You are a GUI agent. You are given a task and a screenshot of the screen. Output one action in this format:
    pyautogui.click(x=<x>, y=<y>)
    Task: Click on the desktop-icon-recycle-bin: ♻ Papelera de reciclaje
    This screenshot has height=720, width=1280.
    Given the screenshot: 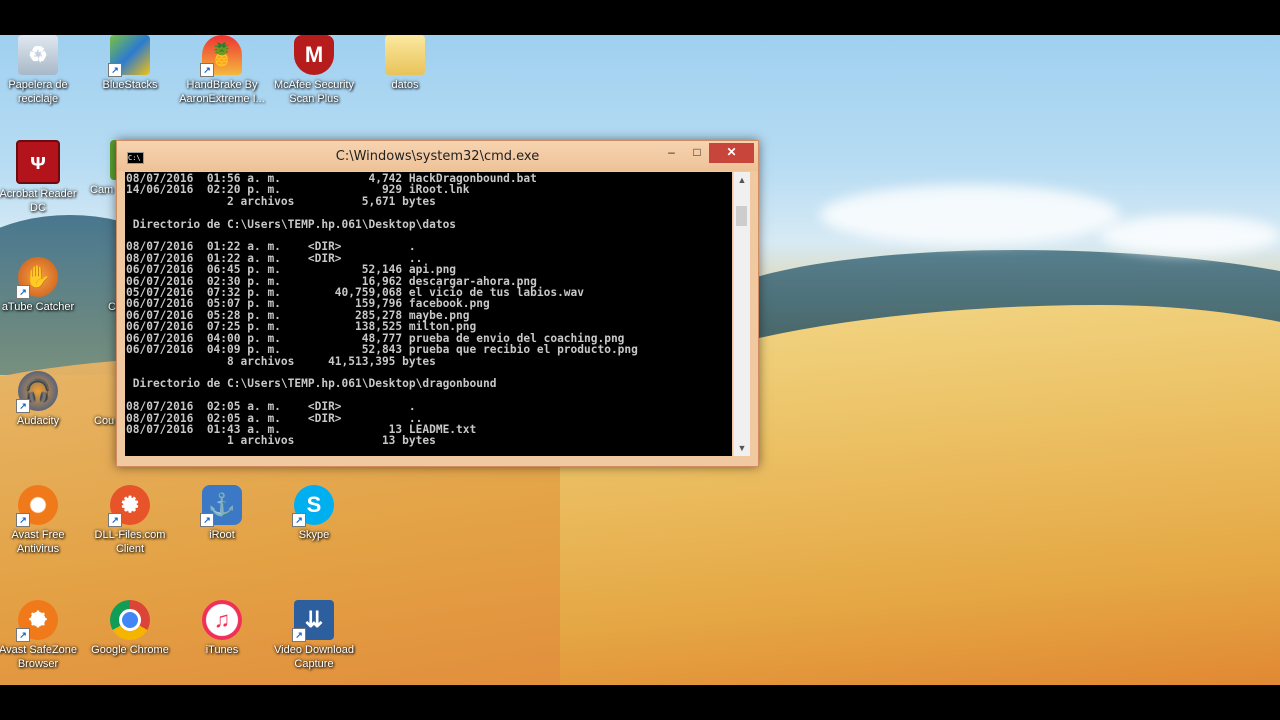 What is the action you would take?
    pyautogui.click(x=42, y=70)
    